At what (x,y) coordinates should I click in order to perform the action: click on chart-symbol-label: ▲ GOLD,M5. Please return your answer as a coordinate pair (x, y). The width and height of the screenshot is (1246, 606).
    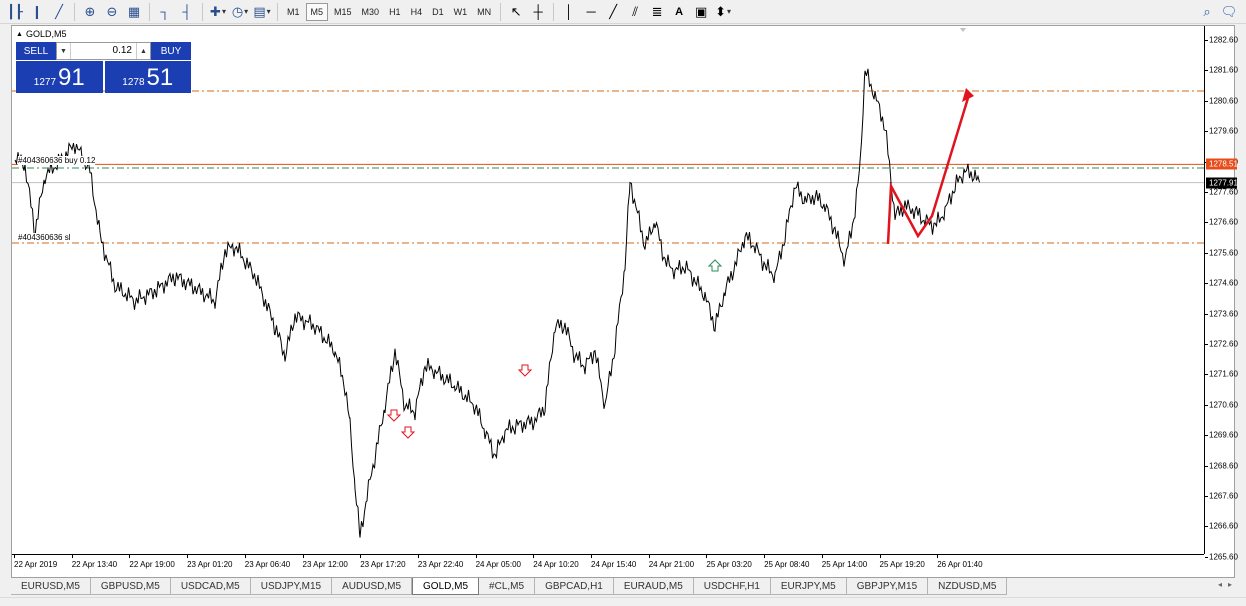
    Looking at the image, I should click on (41, 34).